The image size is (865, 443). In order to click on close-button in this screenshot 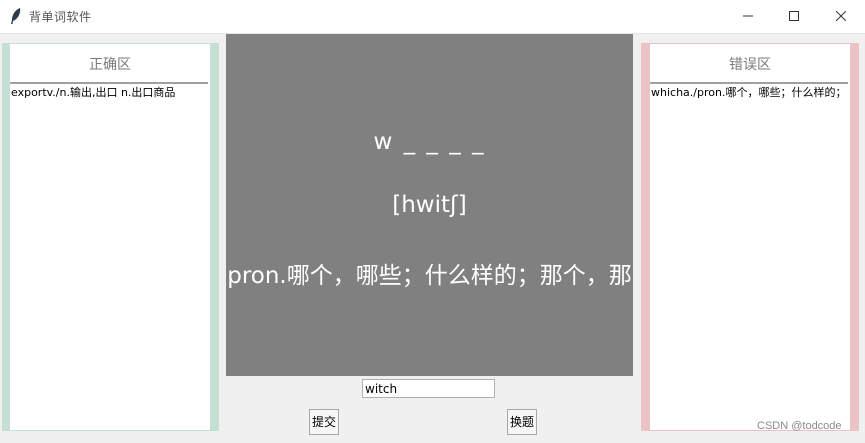, I will do `click(841, 16)`.